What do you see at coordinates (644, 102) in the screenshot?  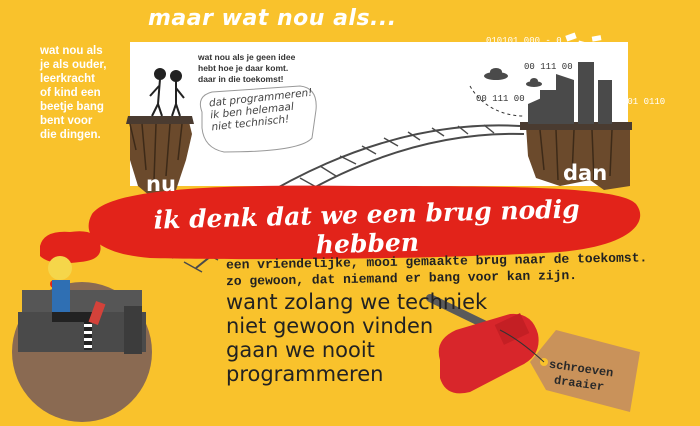 I see `binary-code-label: 001 0110` at bounding box center [644, 102].